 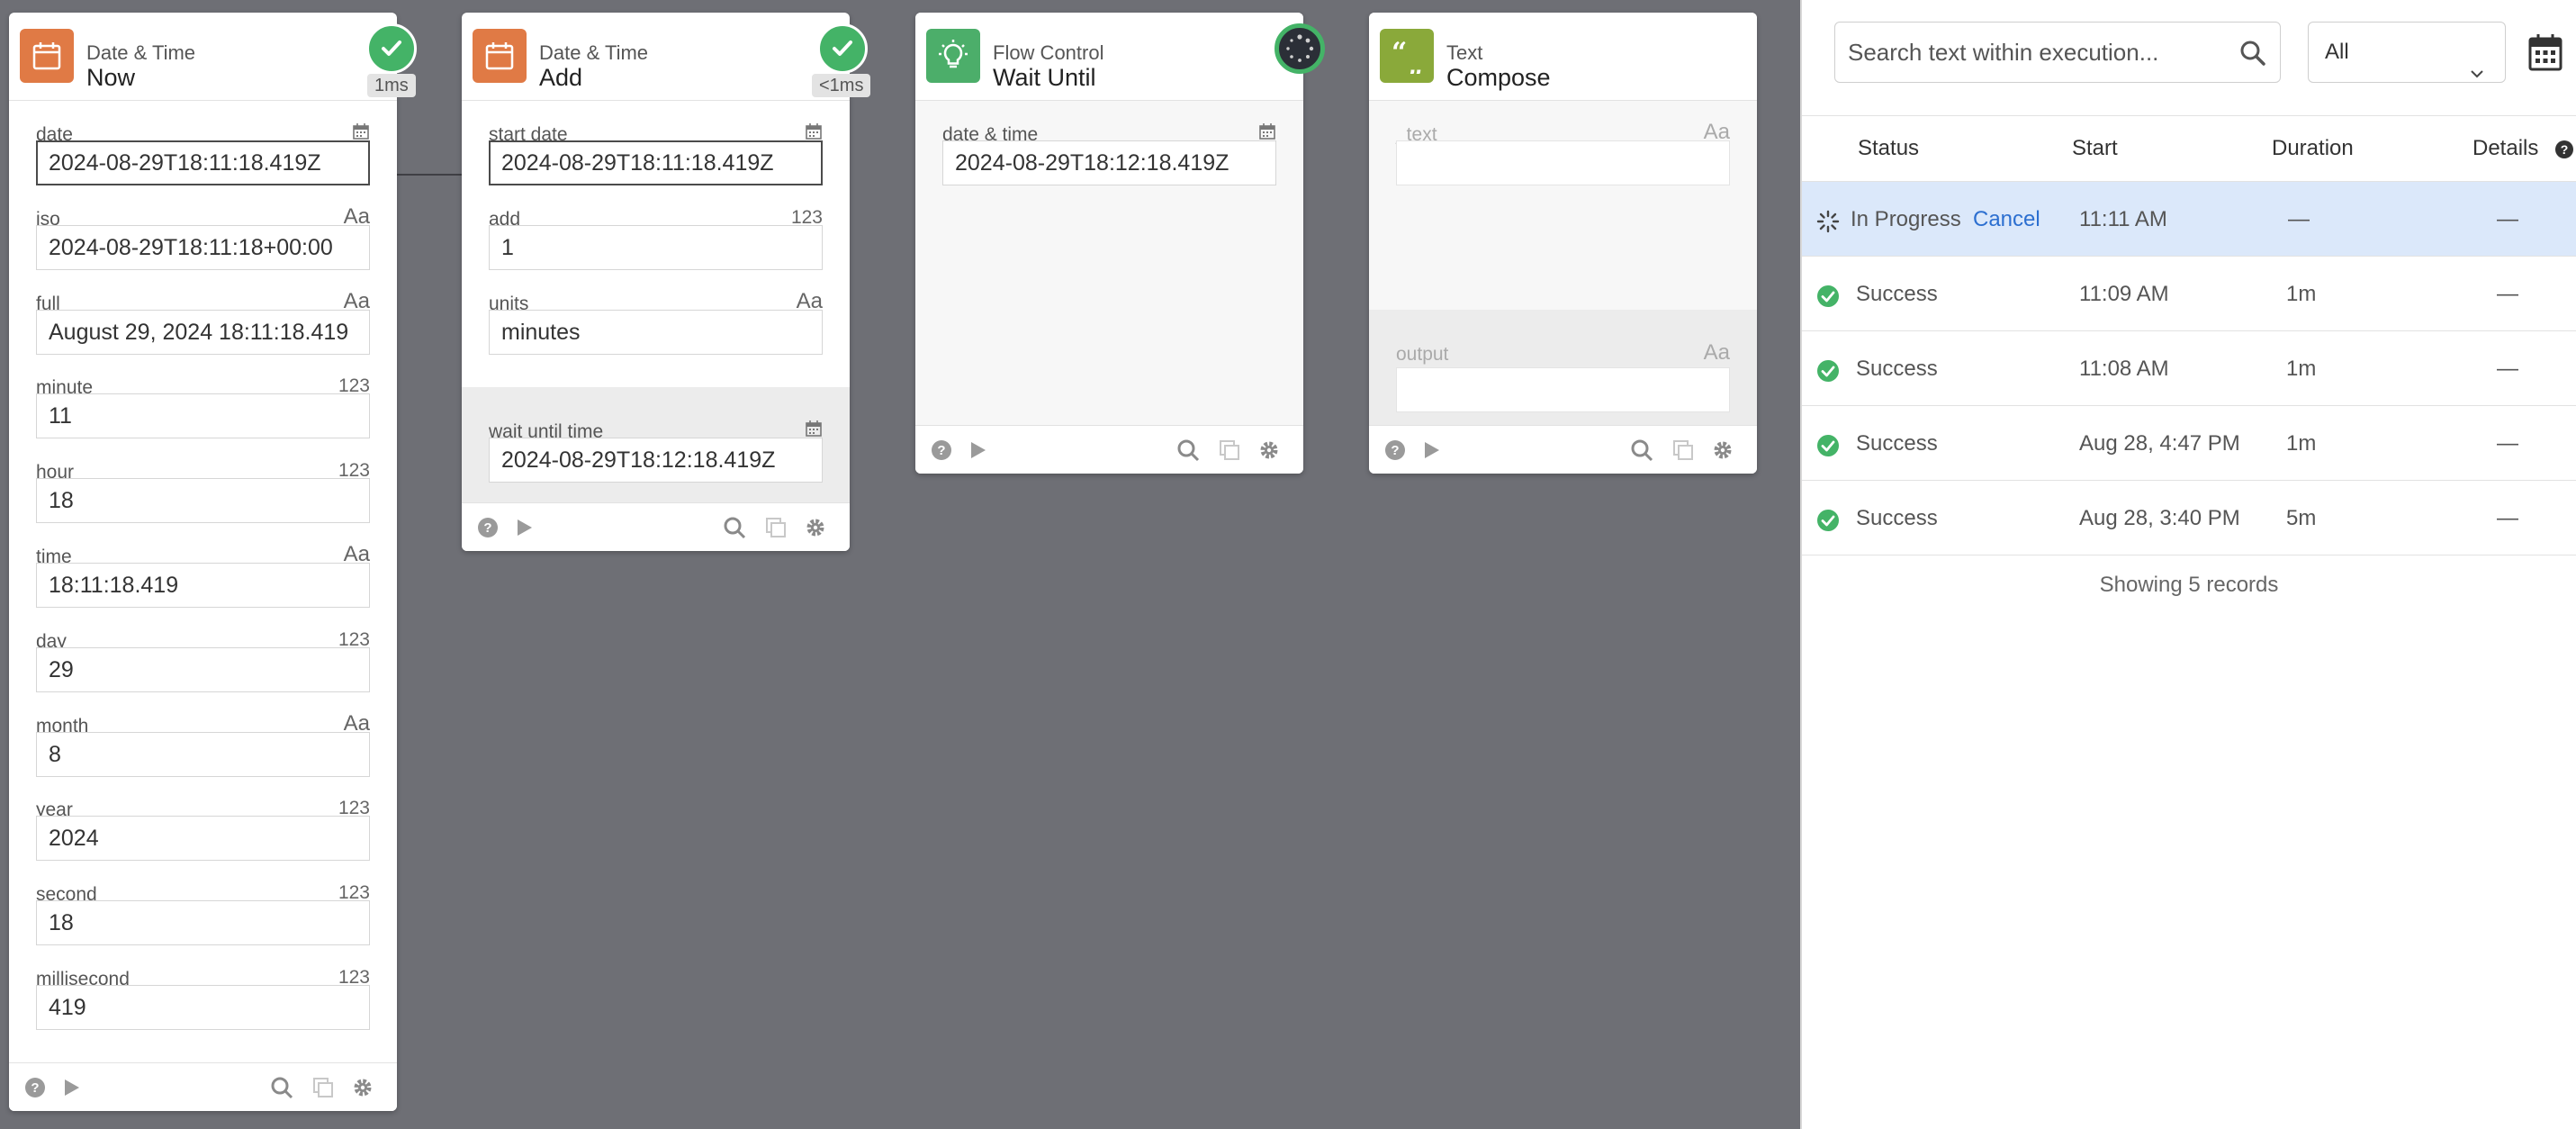 I want to click on card-category: Flow Control, so click(x=1048, y=52).